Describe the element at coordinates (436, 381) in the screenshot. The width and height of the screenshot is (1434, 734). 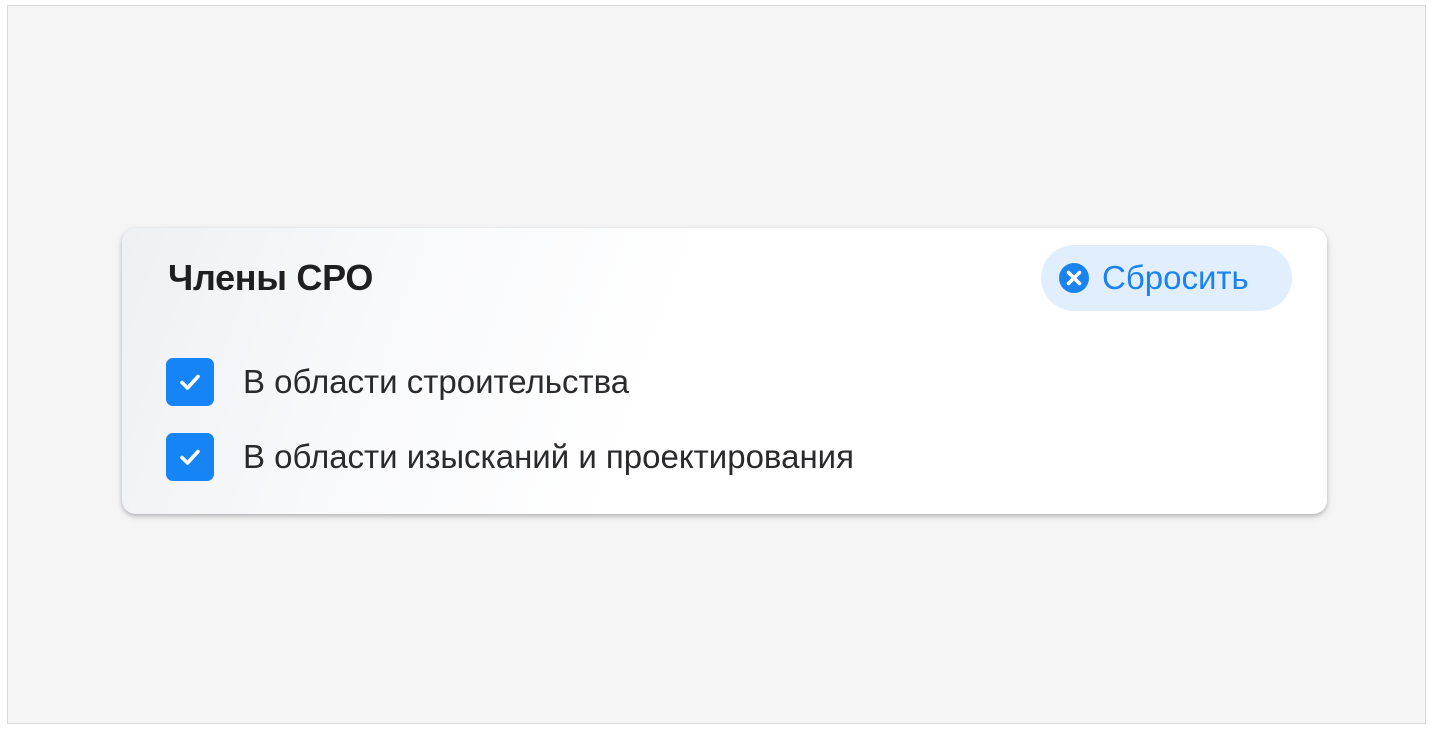
I see `option-label-construction: В области строительства` at that location.